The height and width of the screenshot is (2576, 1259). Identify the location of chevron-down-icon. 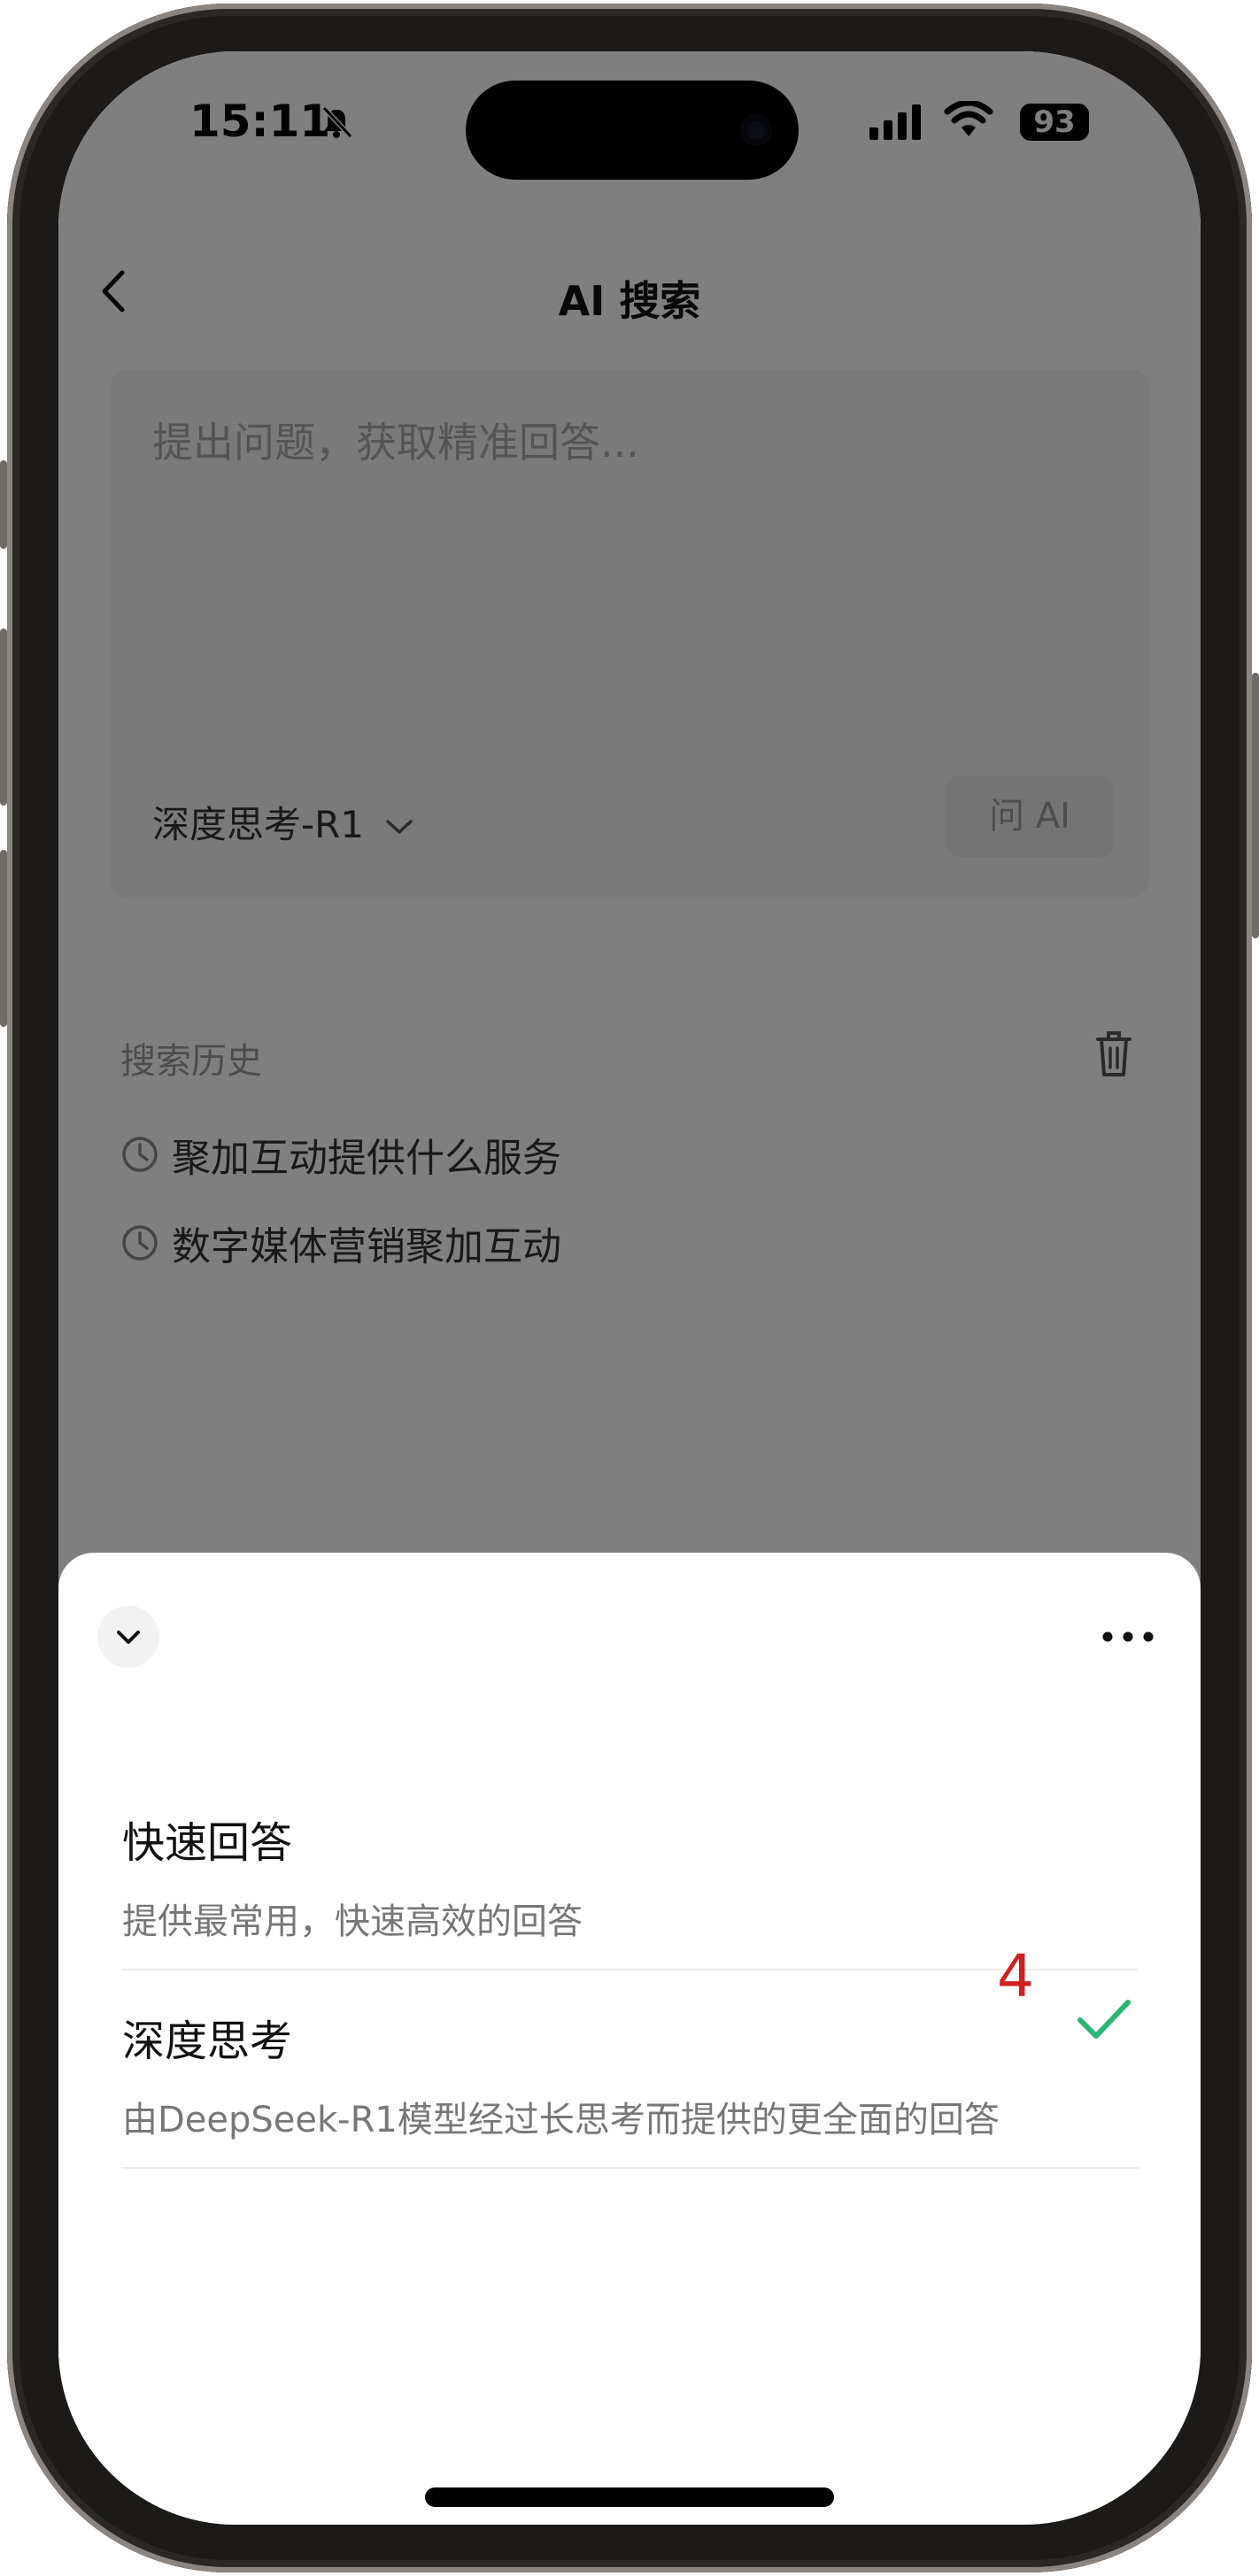
(128, 1637).